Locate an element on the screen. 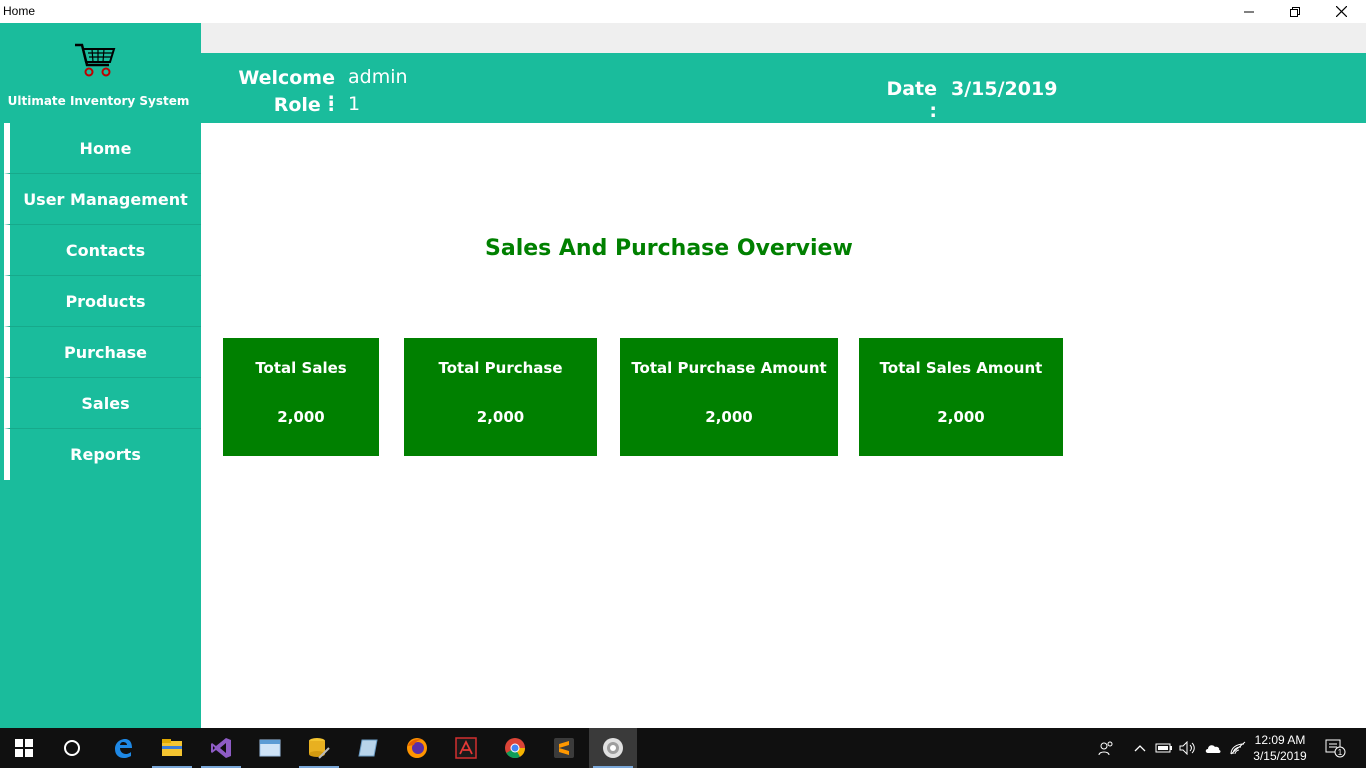 The width and height of the screenshot is (1366, 768). taskbar: 12:09 AM 3/15/2019 1 is located at coordinates (683, 748).